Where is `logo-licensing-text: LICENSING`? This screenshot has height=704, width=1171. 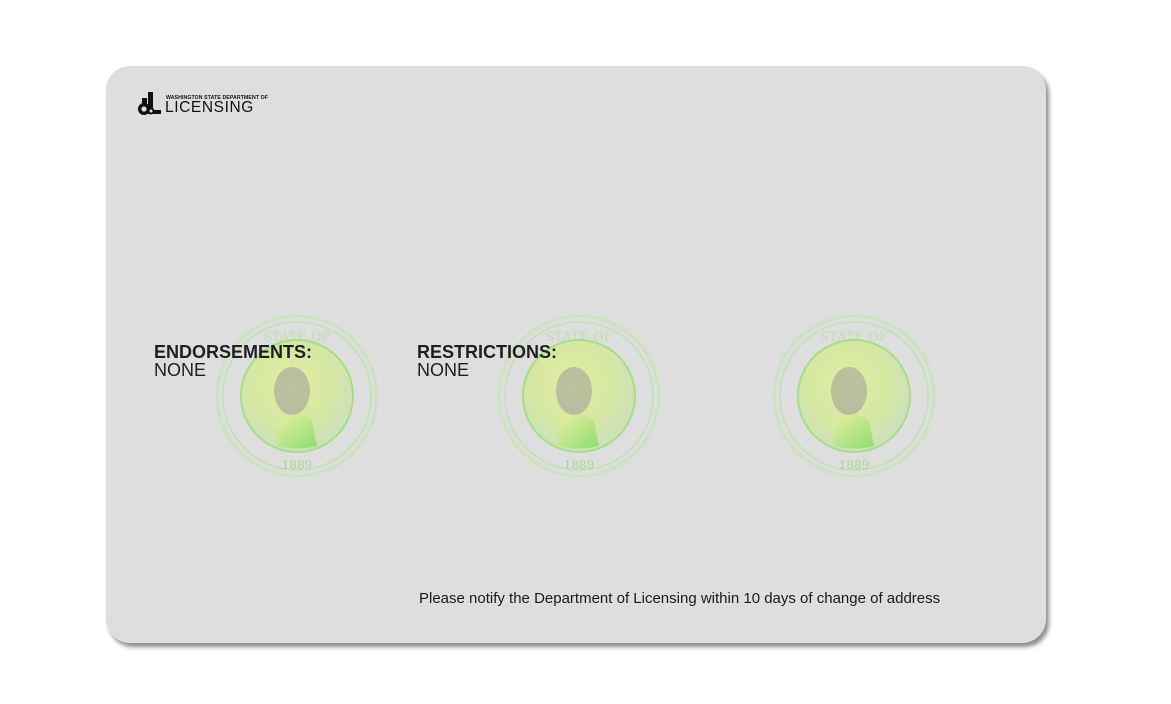
logo-licensing-text: LICENSING is located at coordinates (209, 107).